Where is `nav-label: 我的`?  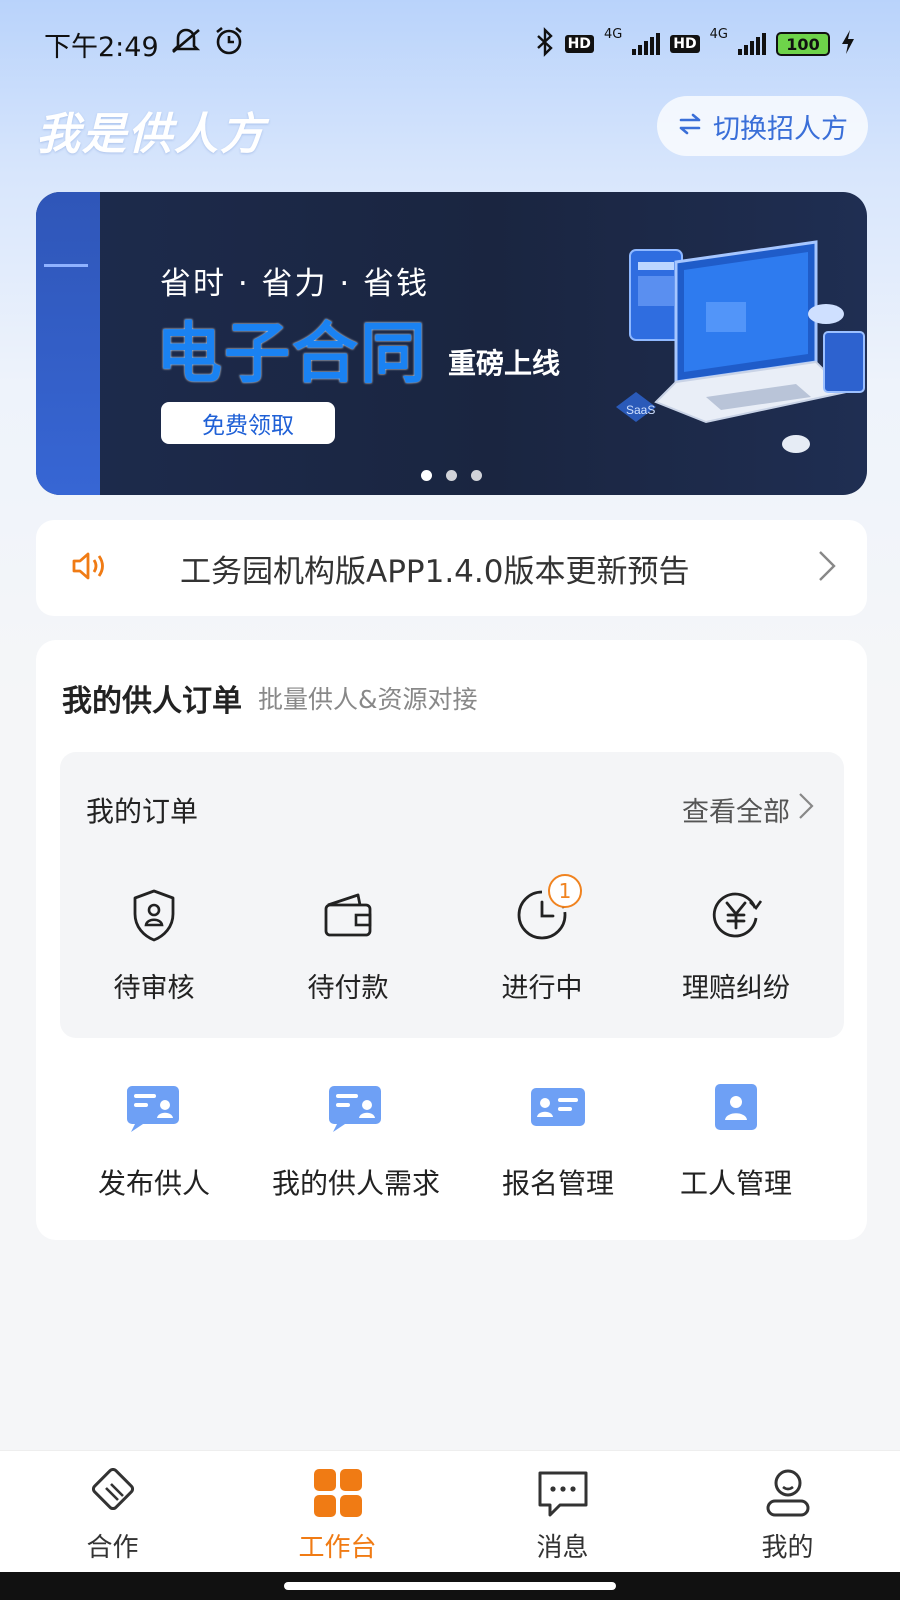
nav-label: 我的 is located at coordinates (787, 1548).